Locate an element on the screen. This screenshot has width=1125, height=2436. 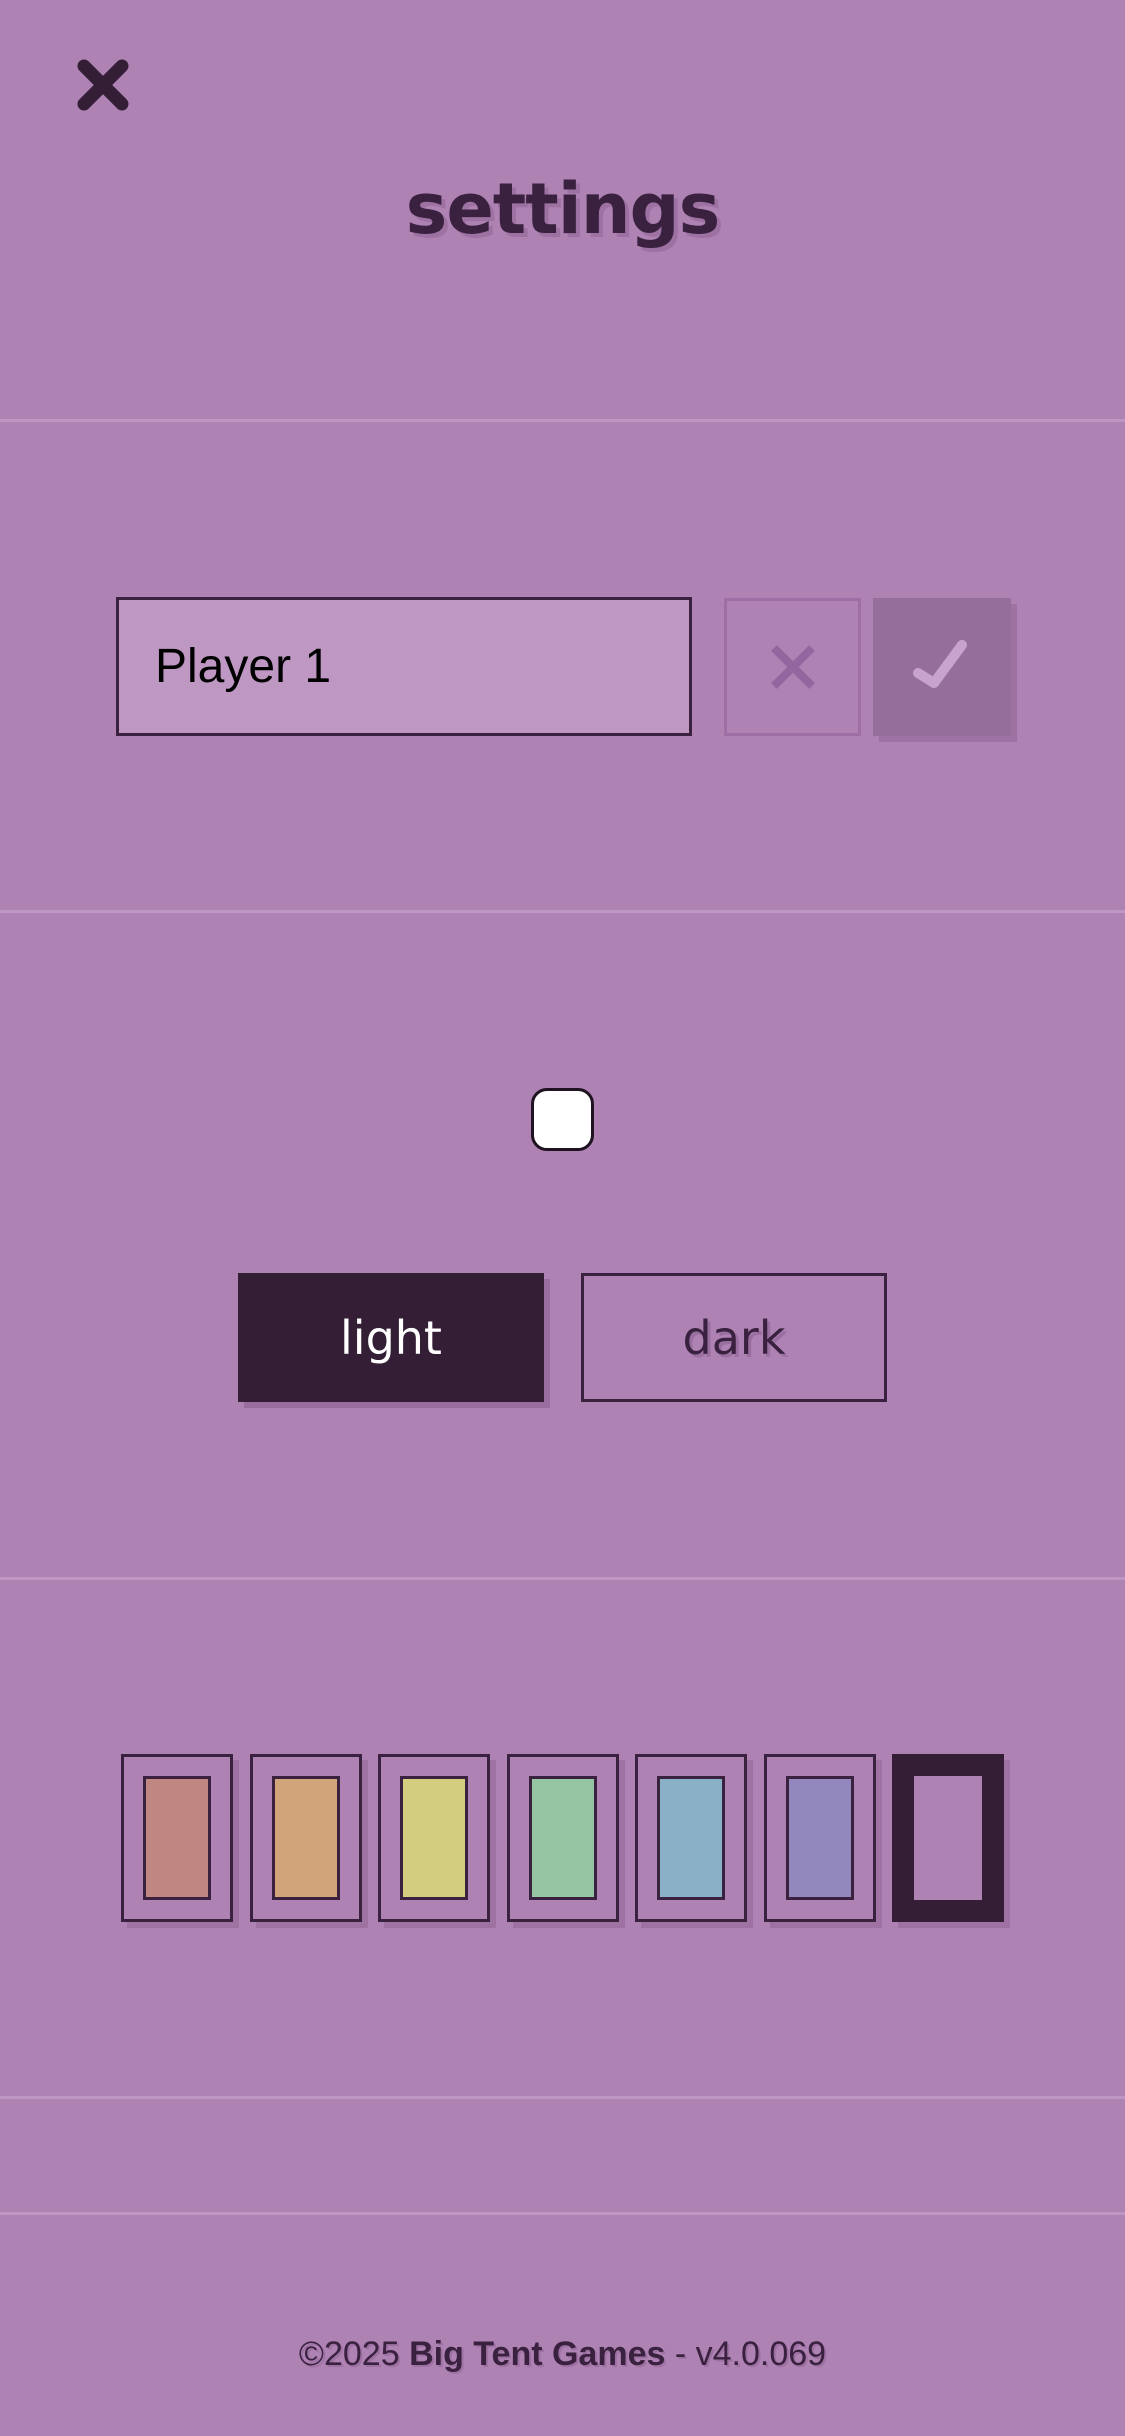
color-swatch-yellow is located at coordinates (434, 1838).